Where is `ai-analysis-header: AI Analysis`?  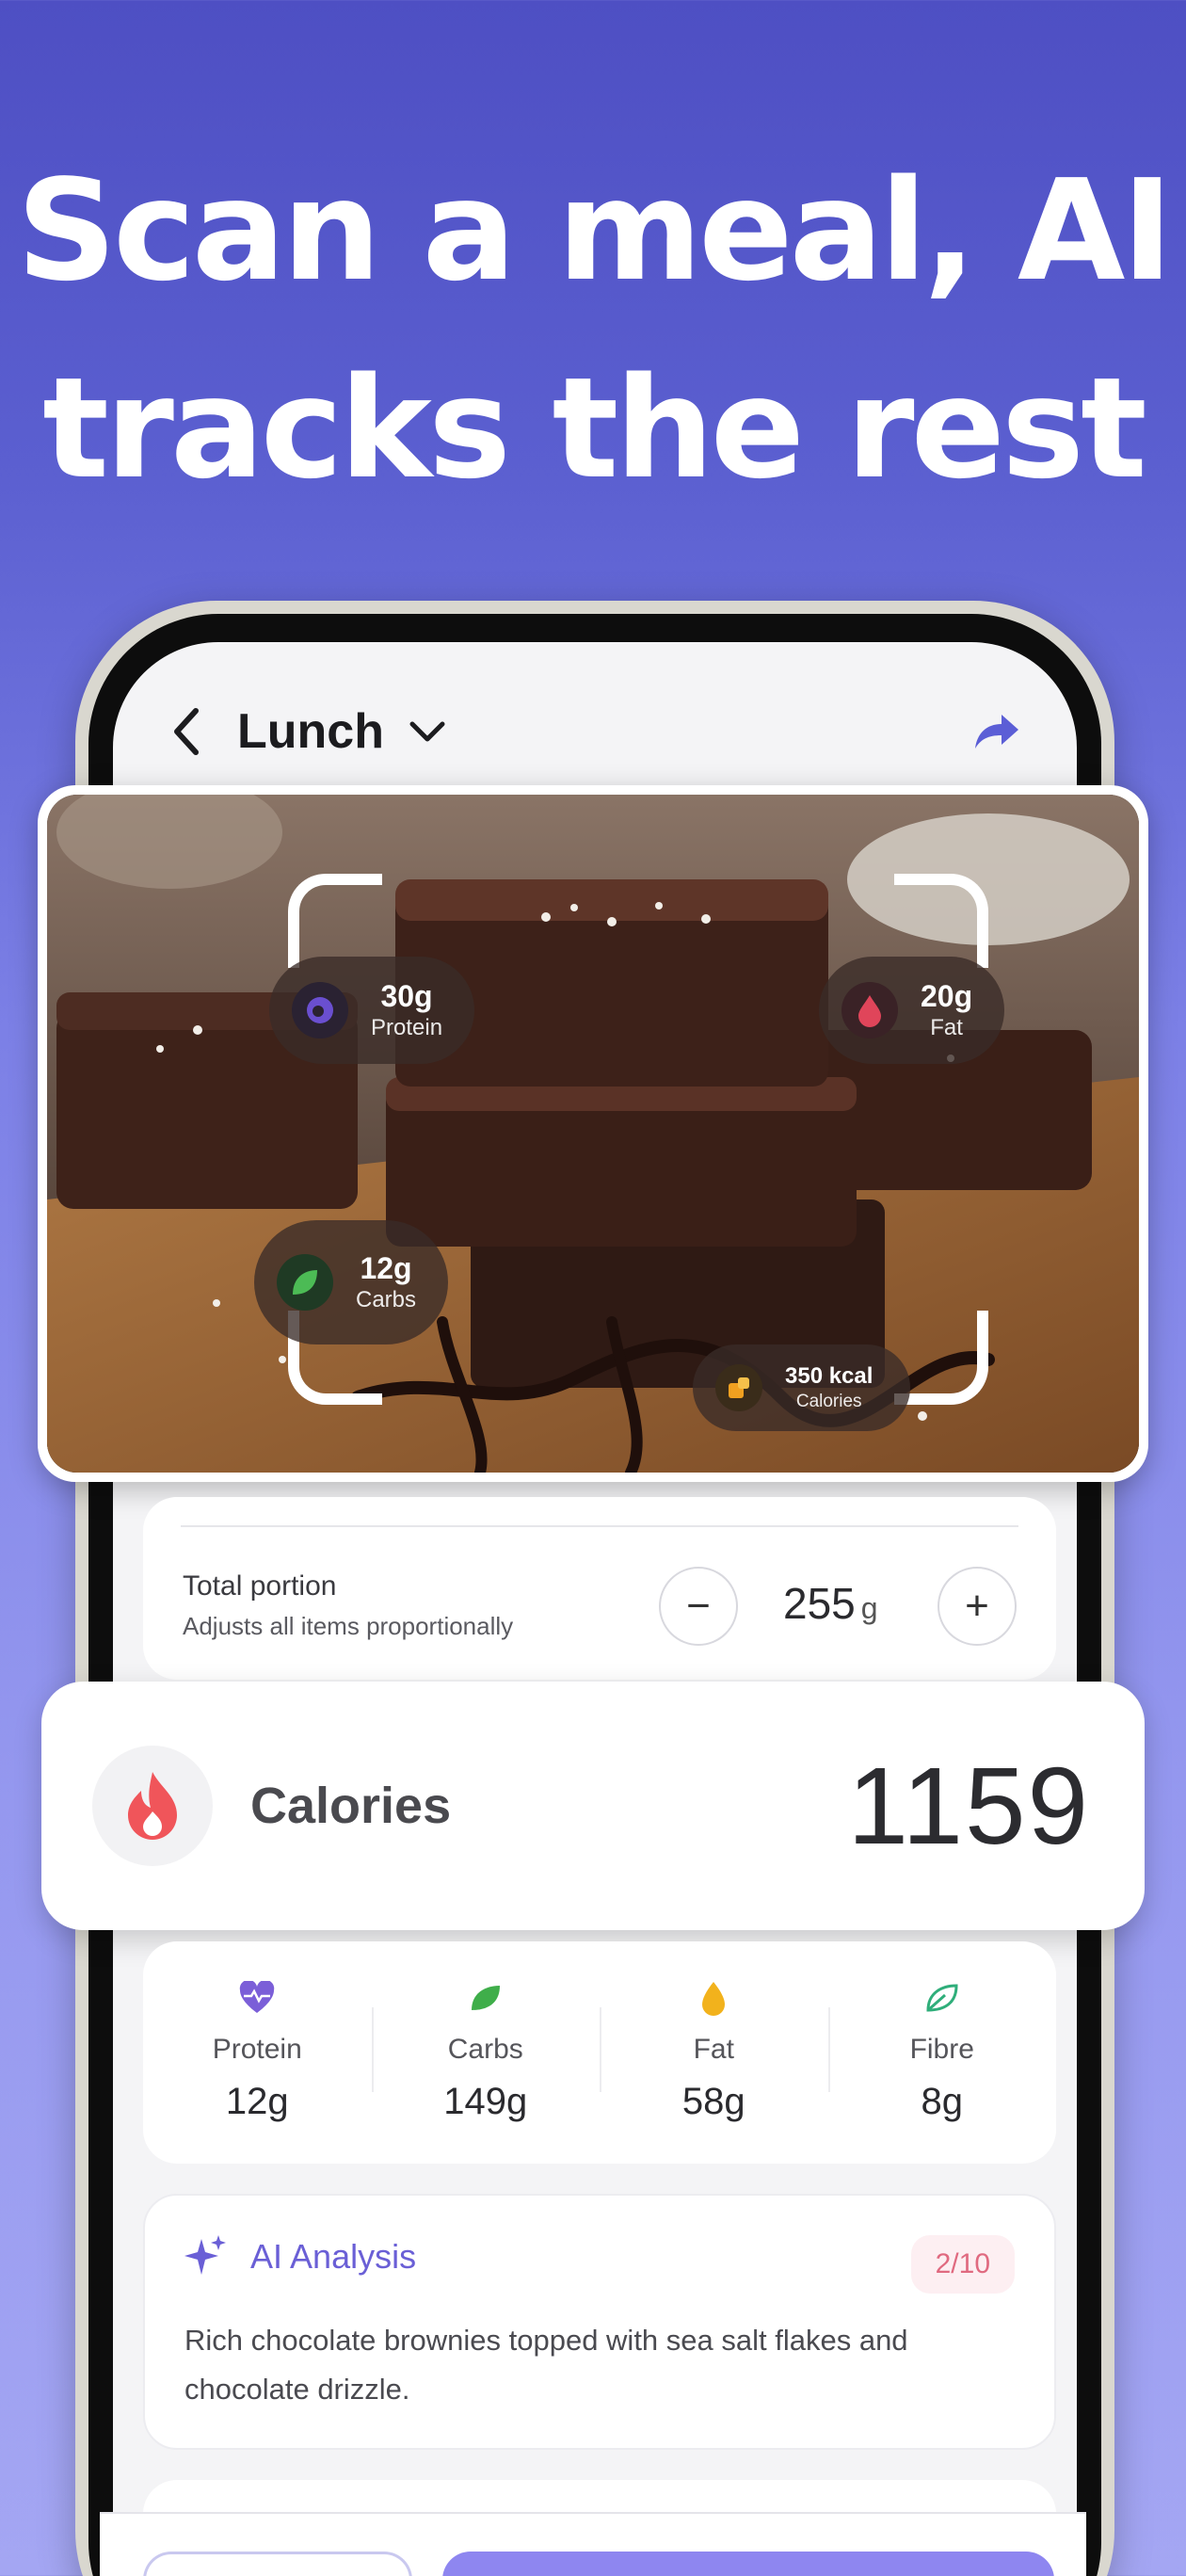
ai-analysis-header: AI Analysis is located at coordinates (299, 2256).